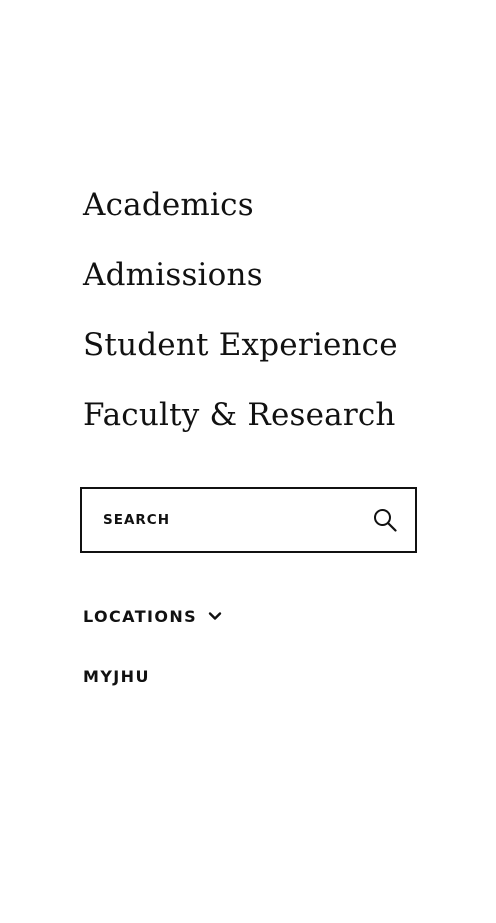 The image size is (496, 923). I want to click on search-icon, so click(385, 520).